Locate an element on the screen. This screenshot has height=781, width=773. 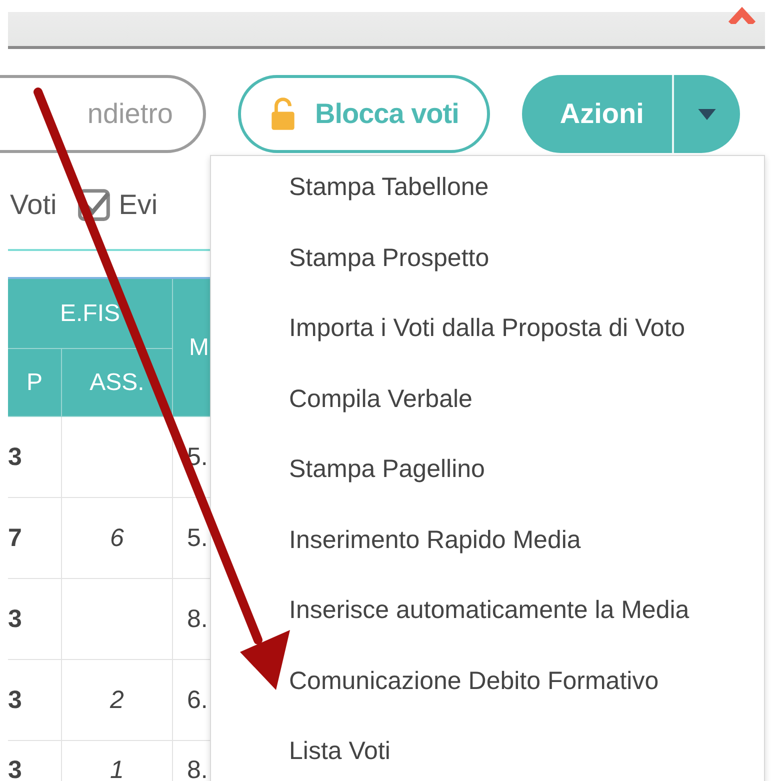
padlock-icon is located at coordinates (283, 114).